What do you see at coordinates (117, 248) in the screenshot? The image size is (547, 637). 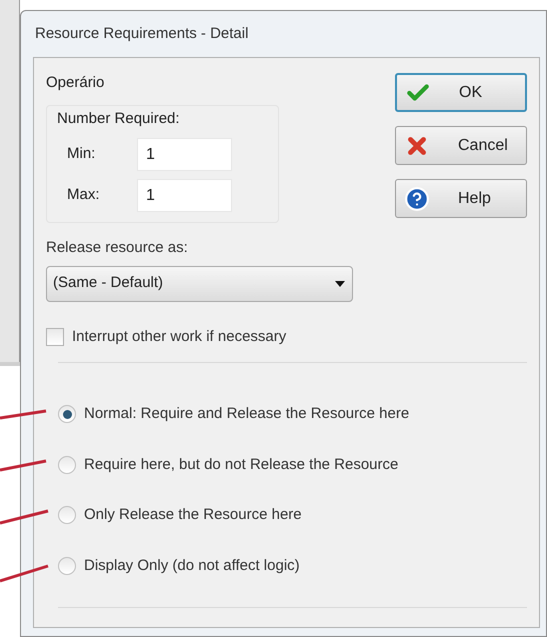 I see `release-label: Release resource as:` at bounding box center [117, 248].